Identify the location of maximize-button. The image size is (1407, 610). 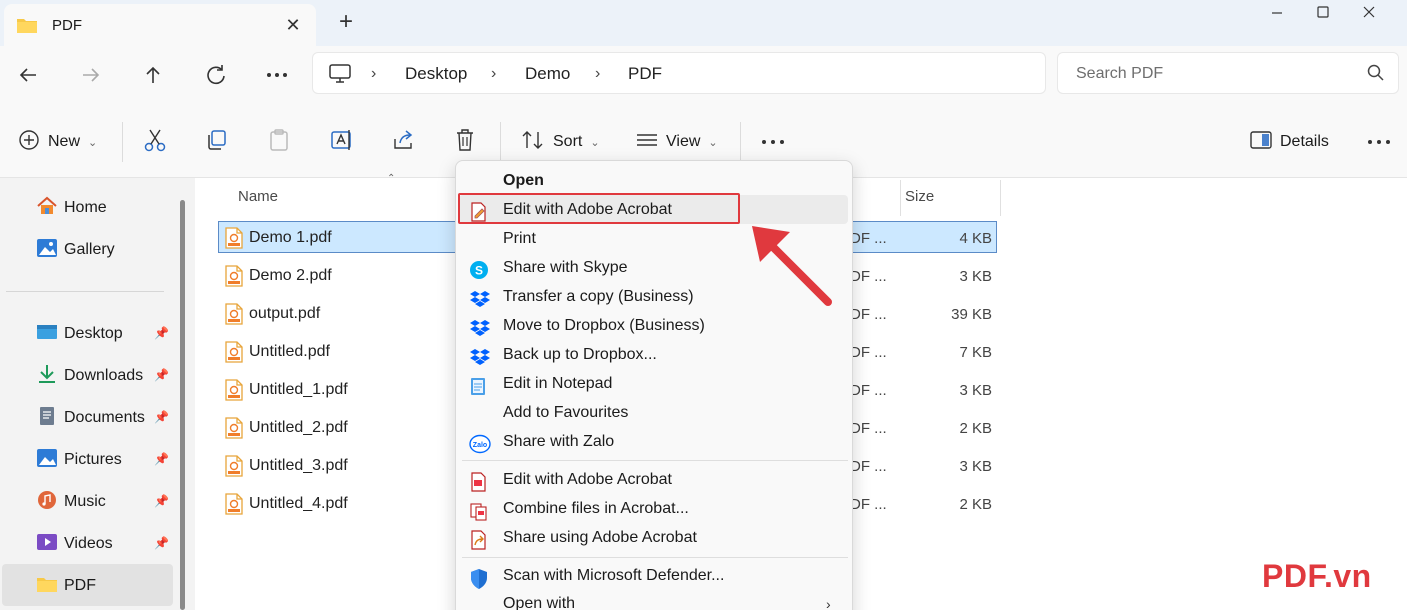
(1323, 14).